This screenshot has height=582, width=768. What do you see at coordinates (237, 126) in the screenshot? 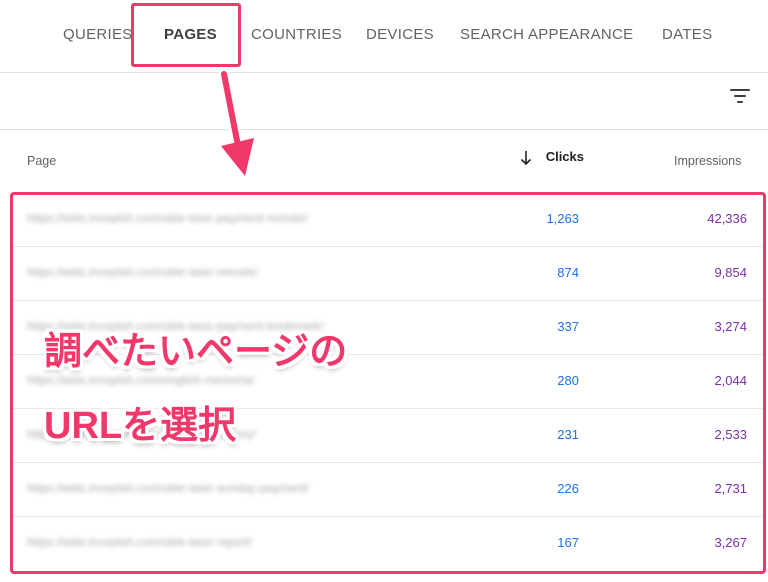
I see `annotation-arrow-icon` at bounding box center [237, 126].